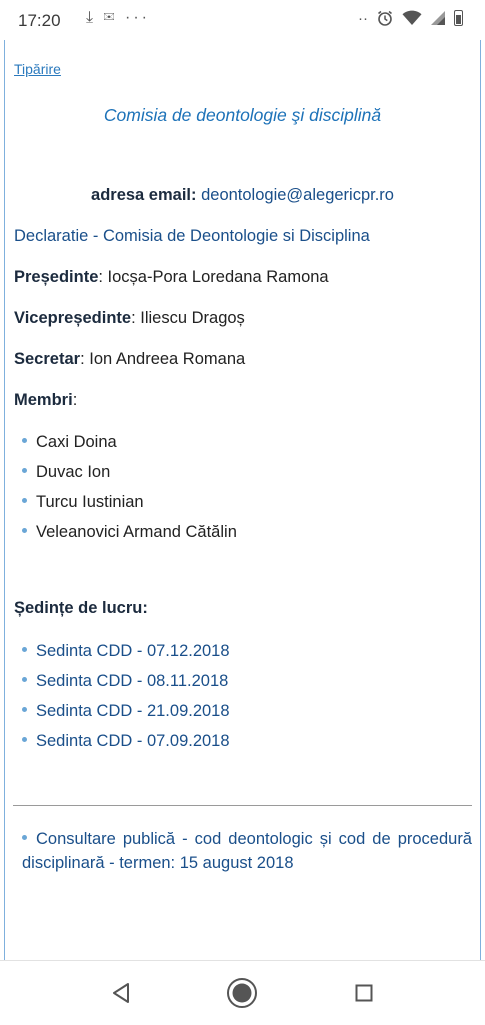 The height and width of the screenshot is (1025, 485). I want to click on member-name: Caxi Doina, so click(76, 442).